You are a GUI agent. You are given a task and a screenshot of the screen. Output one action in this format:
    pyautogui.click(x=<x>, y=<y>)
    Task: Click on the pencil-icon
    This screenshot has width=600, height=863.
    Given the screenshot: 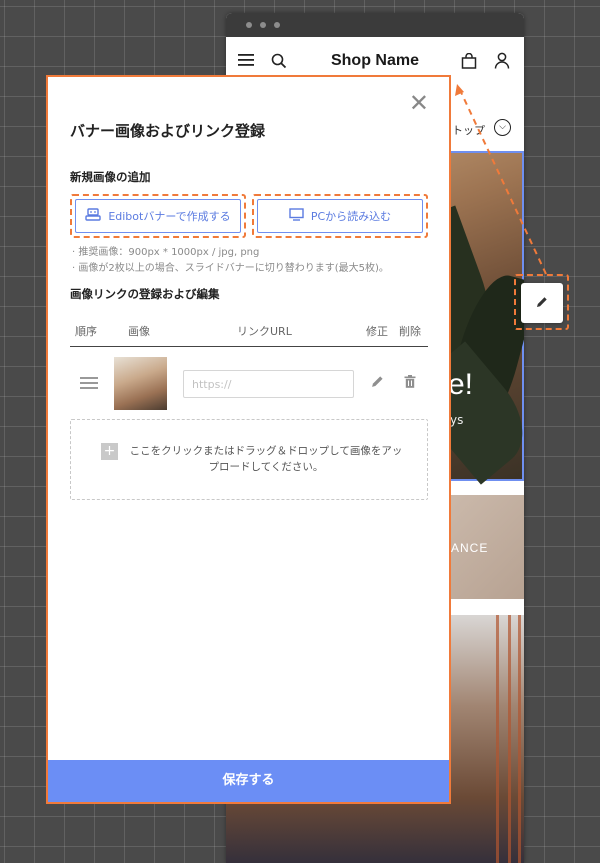 What is the action you would take?
    pyautogui.click(x=542, y=302)
    